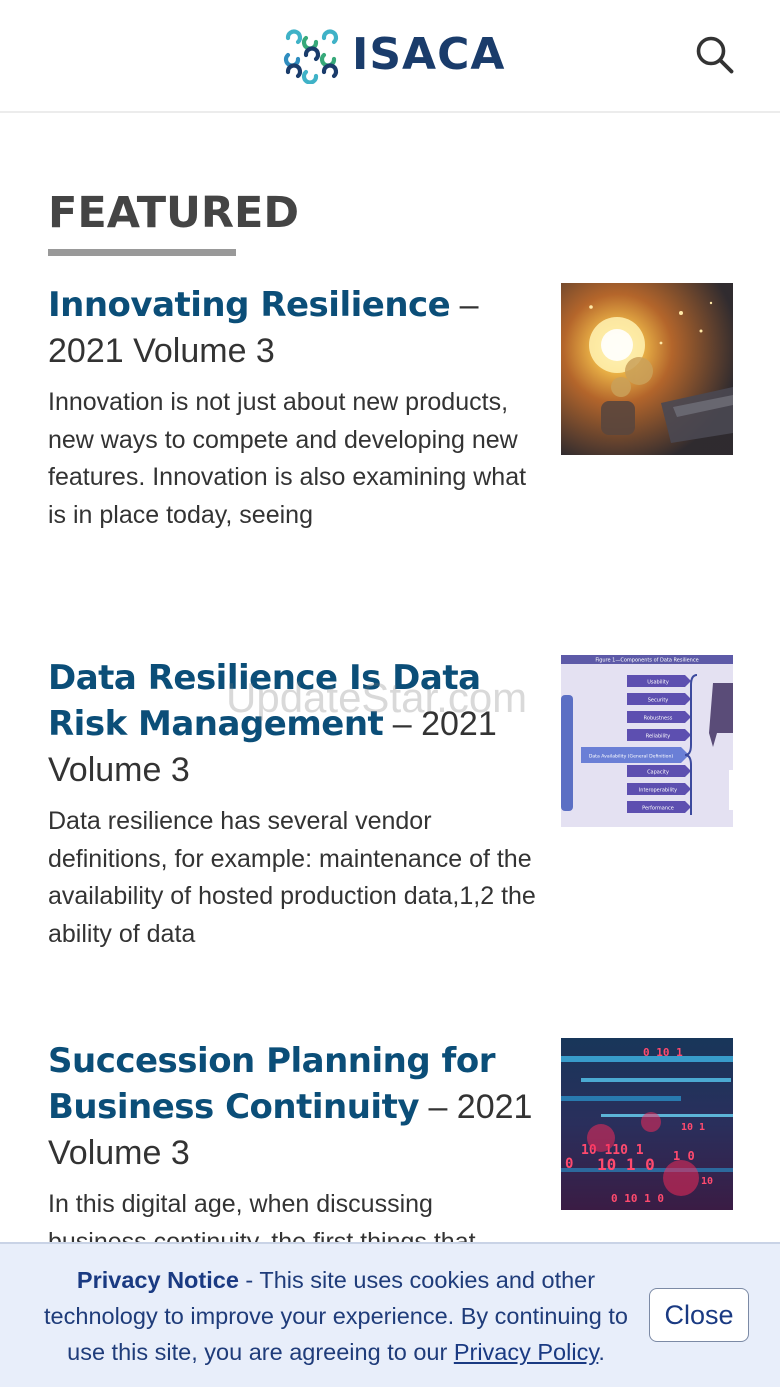  Describe the element at coordinates (646, 661) in the screenshot. I see `figure-caption: Figure 1—Components of Data Resilience` at that location.